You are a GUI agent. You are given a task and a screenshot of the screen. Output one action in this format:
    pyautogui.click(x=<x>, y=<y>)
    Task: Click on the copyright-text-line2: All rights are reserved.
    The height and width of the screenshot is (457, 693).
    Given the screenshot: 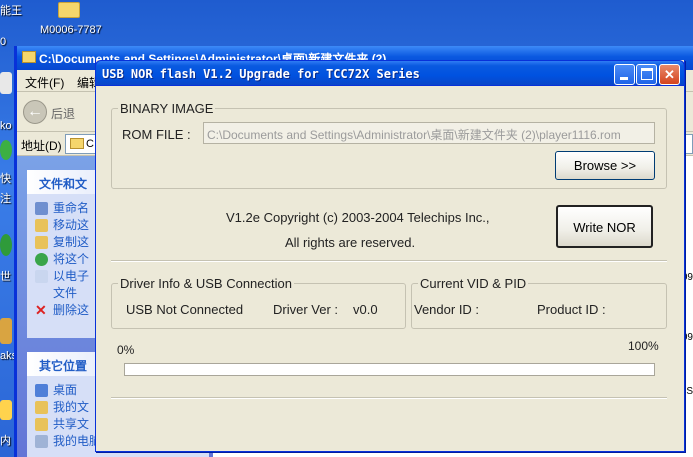 What is the action you would take?
    pyautogui.click(x=350, y=242)
    